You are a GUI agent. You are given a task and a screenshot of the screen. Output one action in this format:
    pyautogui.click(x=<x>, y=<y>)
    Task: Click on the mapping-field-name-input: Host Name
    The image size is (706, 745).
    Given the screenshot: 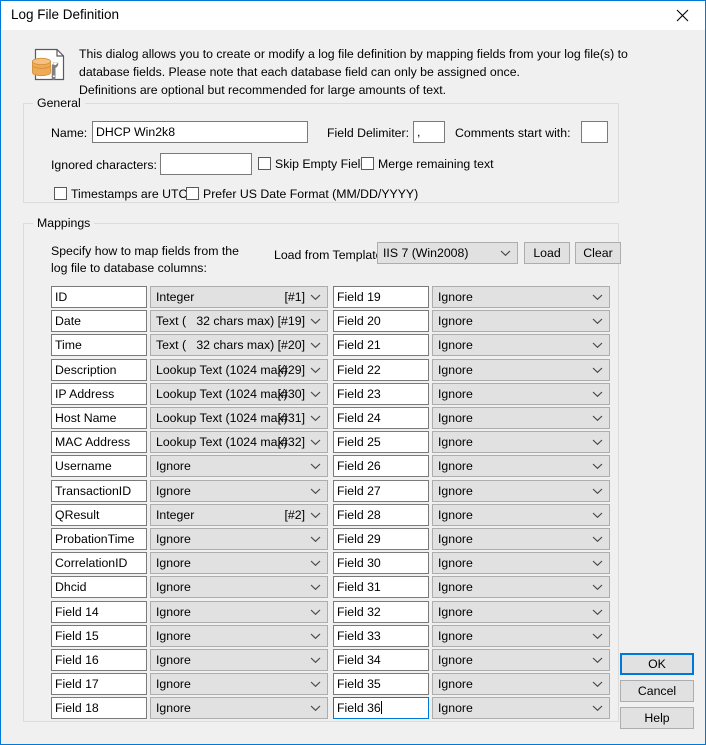 What is the action you would take?
    pyautogui.click(x=99, y=418)
    